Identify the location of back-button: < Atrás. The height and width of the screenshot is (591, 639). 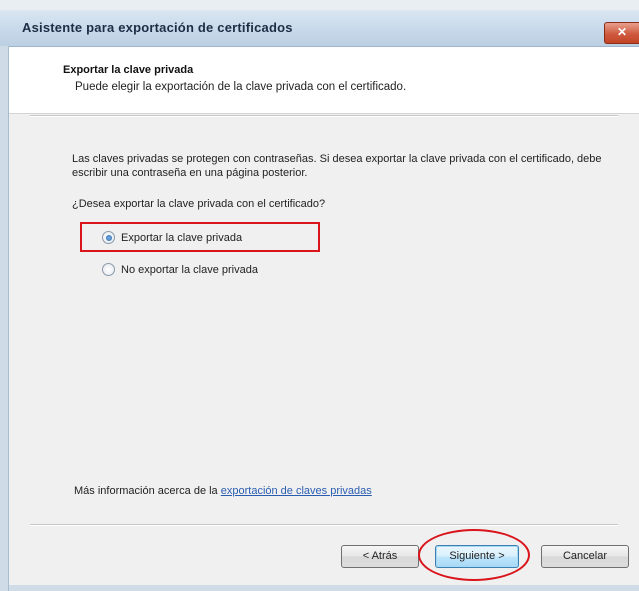
(380, 556).